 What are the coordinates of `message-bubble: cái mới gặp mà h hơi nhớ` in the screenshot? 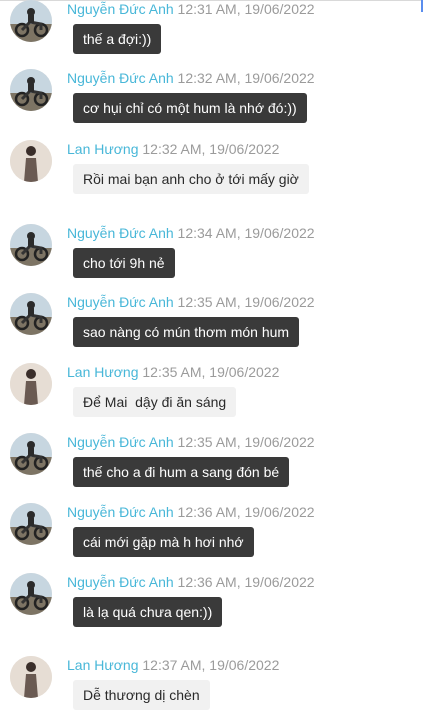 It's located at (163, 542).